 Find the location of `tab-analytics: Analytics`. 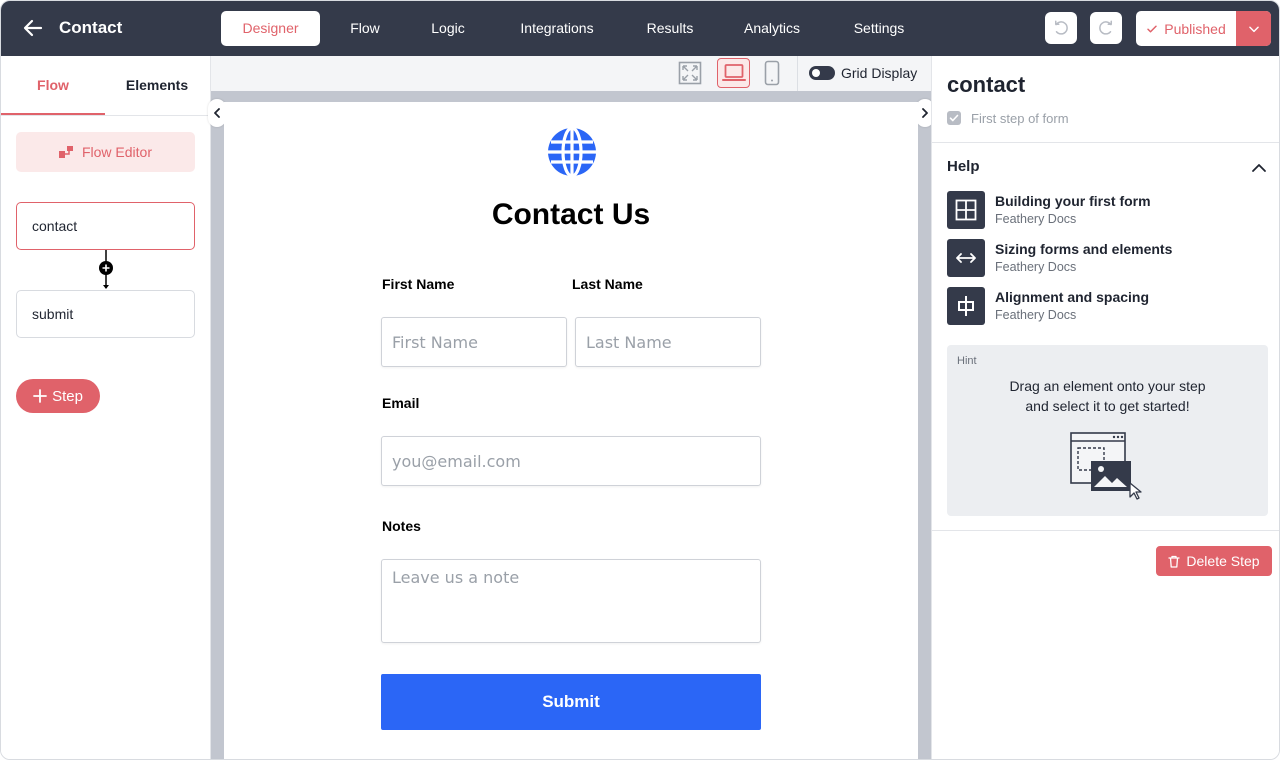

tab-analytics: Analytics is located at coordinates (772, 28).